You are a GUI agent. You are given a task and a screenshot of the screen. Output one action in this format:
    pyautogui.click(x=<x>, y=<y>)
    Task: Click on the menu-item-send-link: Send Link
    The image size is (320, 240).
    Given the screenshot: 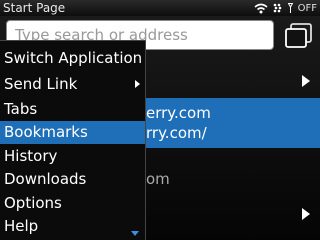 What is the action you would take?
    pyautogui.click(x=72, y=84)
    